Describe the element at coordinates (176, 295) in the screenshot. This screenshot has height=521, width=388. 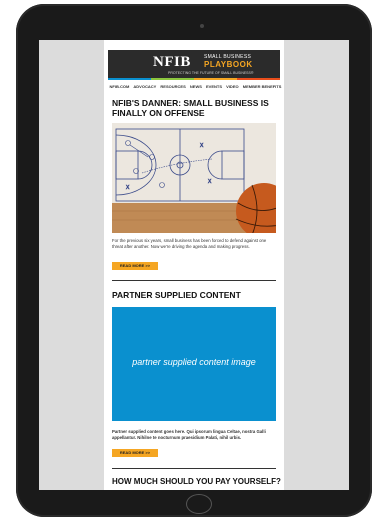
I see `partner-heading: PARTNER SUPPLIED CONTENT` at that location.